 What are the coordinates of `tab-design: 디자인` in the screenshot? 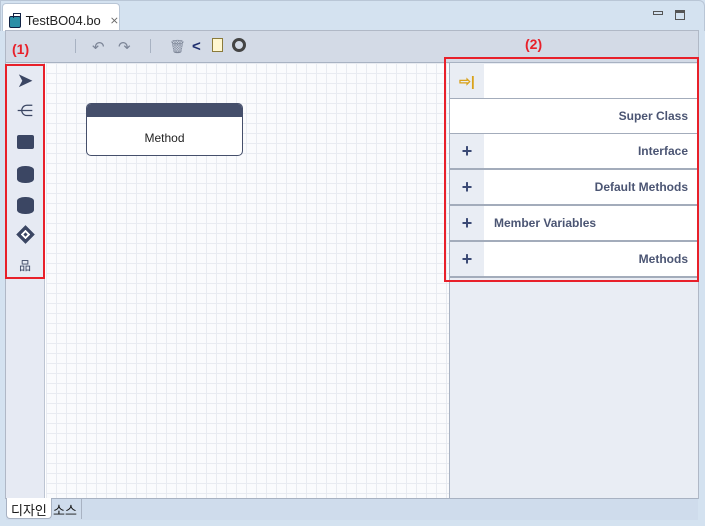 It's located at (29, 508).